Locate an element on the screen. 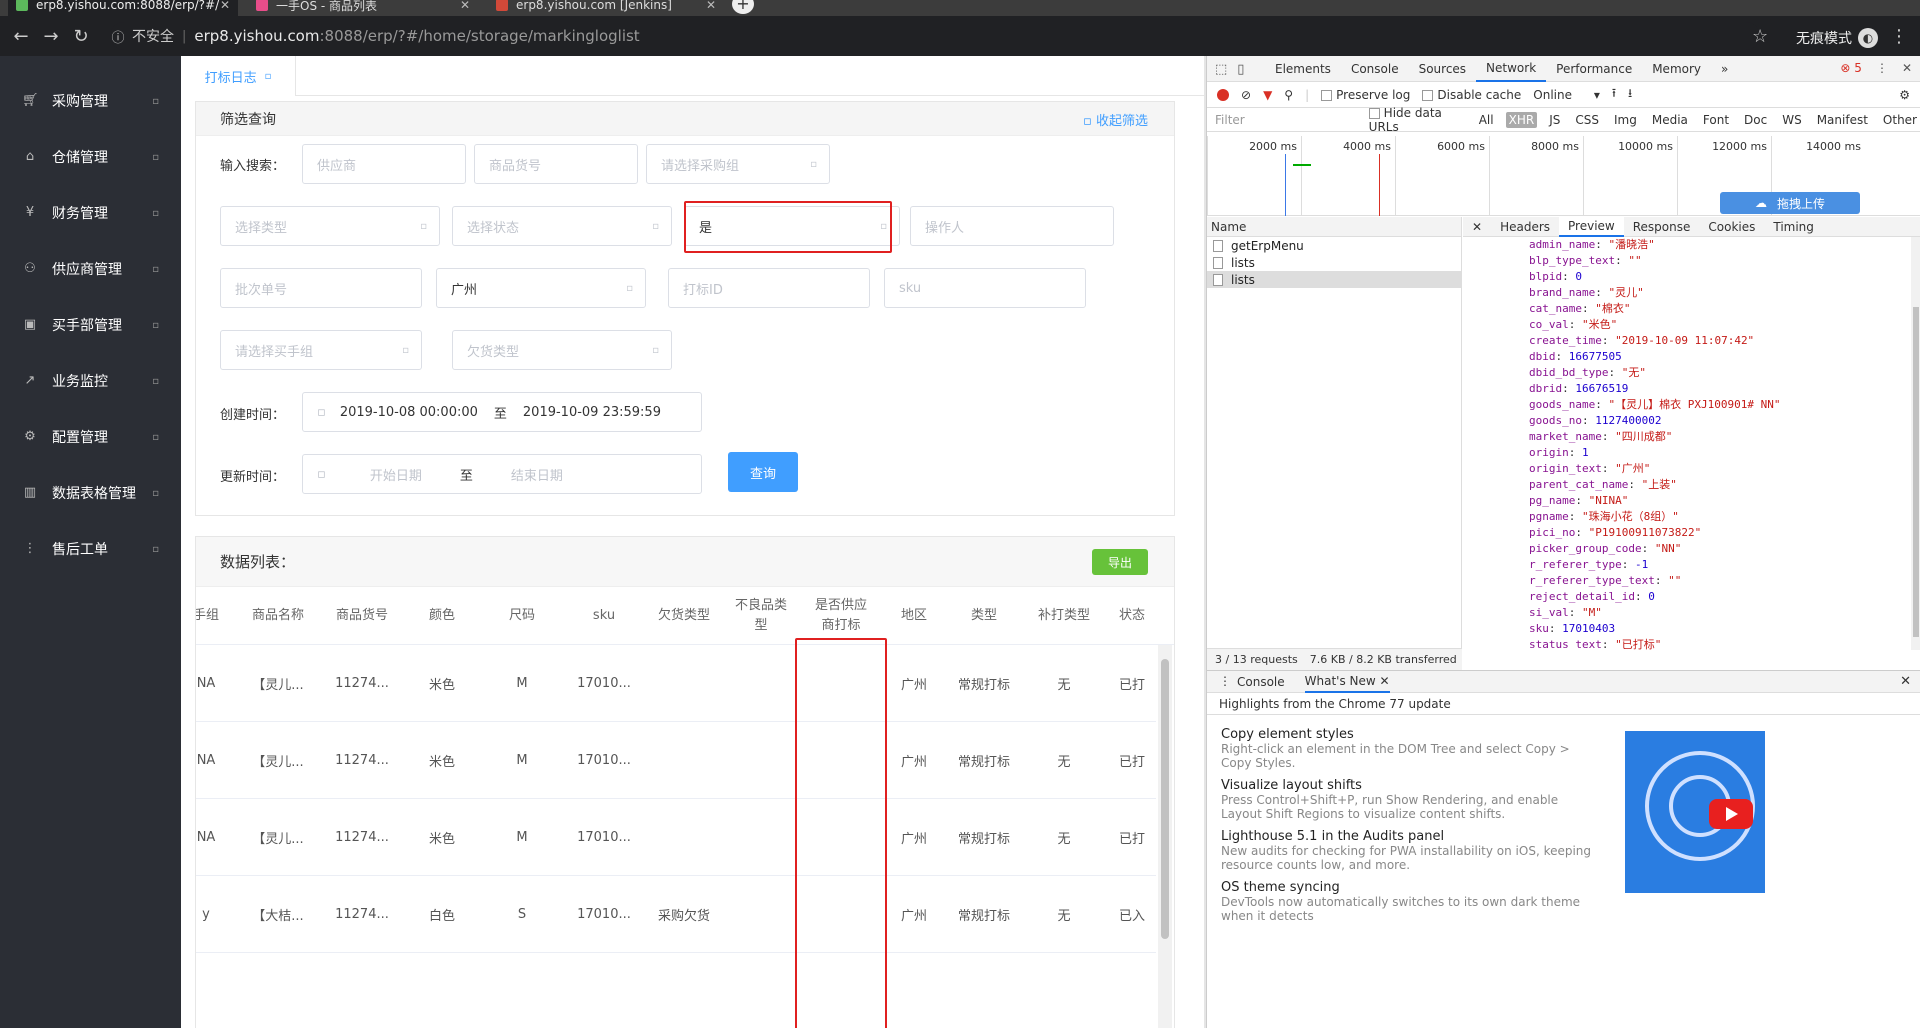 This screenshot has width=1920, height=1028. request-row-selected: lists is located at coordinates (1334, 279).